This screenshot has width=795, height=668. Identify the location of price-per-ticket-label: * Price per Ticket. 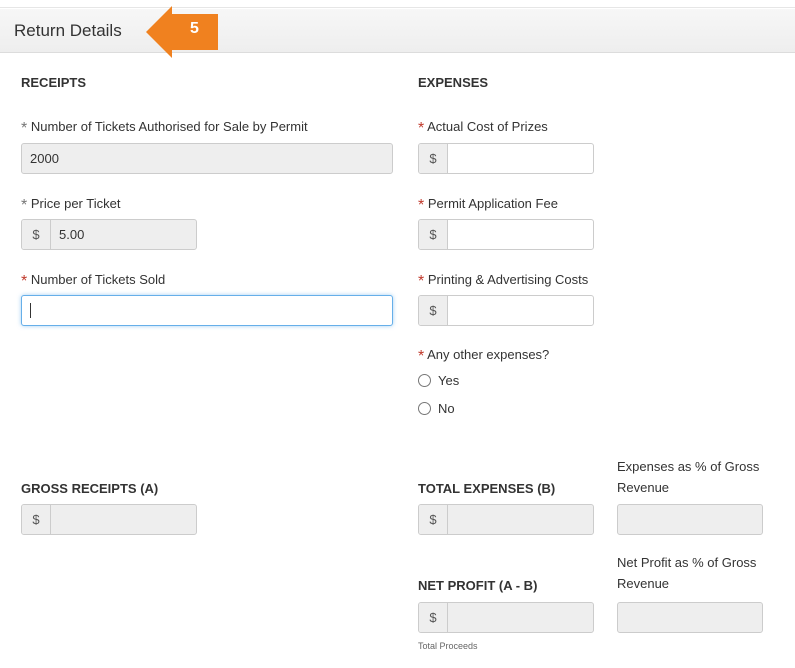
(71, 205).